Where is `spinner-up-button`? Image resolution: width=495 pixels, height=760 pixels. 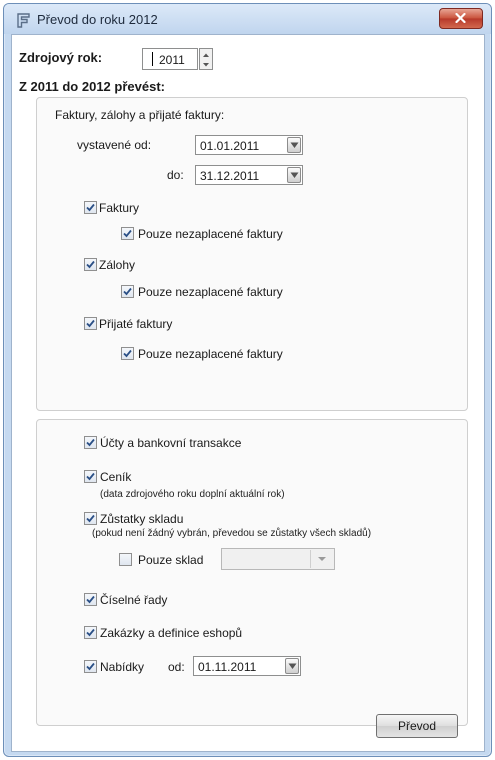
spinner-up-button is located at coordinates (206, 54).